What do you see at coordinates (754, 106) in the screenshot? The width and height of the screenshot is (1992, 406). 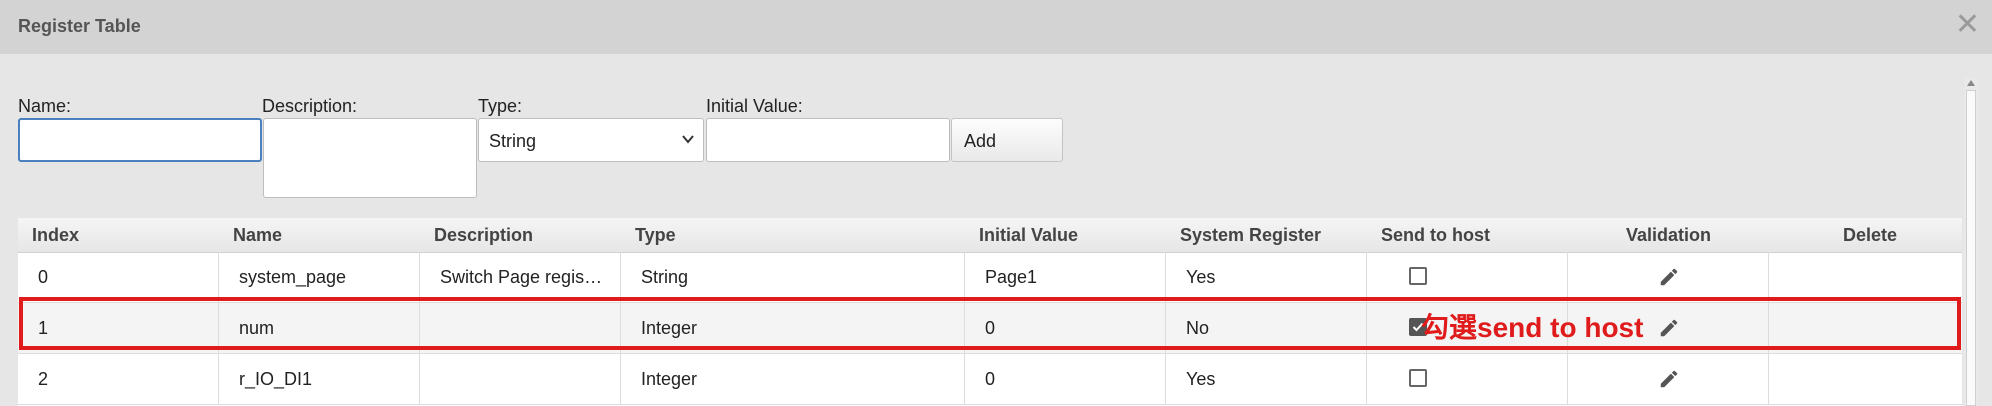 I see `initial-value-label: Initial Value:` at bounding box center [754, 106].